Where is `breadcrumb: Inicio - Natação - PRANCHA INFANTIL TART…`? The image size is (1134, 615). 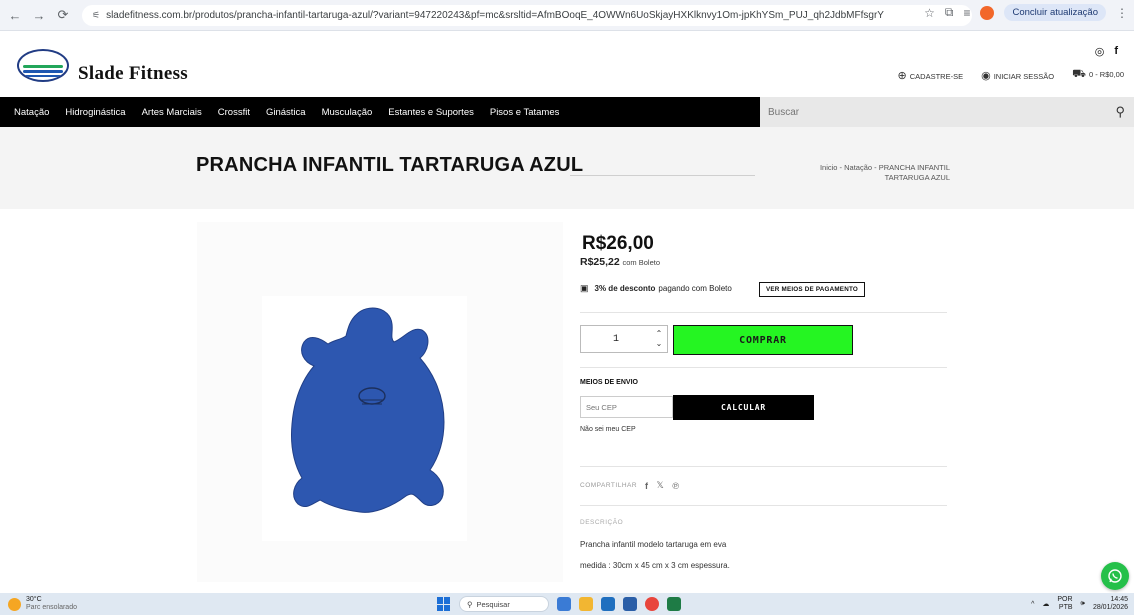 breadcrumb: Inicio - Natação - PRANCHA INFANTIL TART… is located at coordinates (867, 173).